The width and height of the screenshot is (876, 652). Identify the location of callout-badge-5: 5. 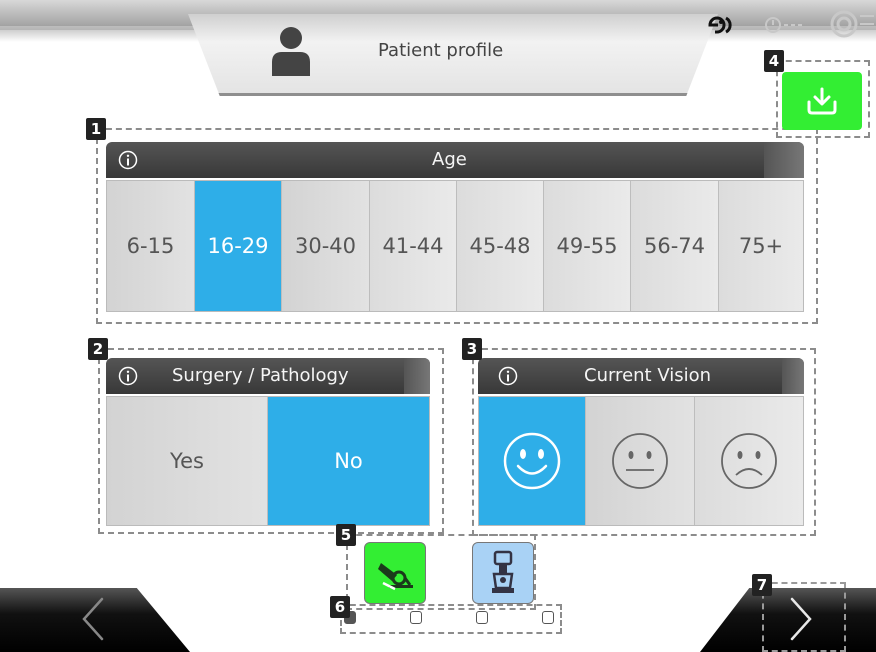
(346, 535).